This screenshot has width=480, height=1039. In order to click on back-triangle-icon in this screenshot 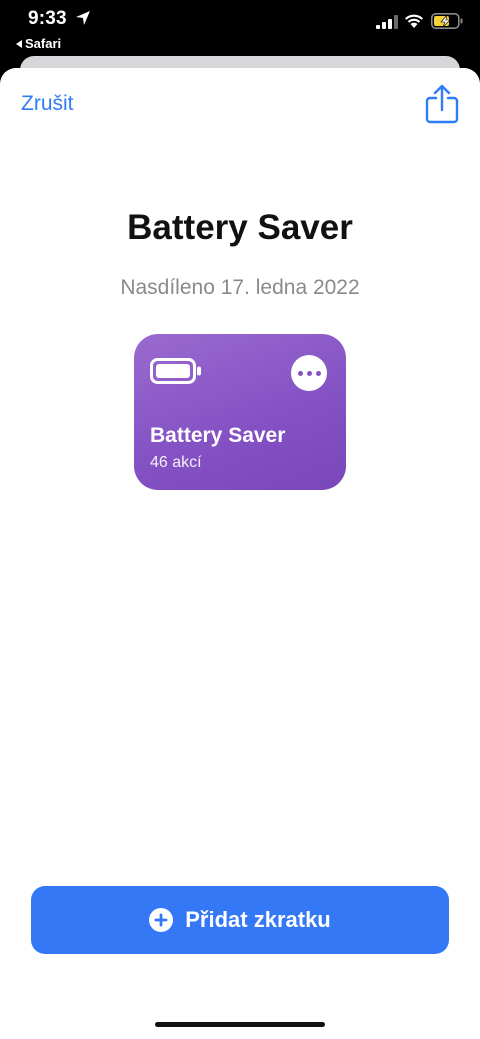, I will do `click(19, 43)`.